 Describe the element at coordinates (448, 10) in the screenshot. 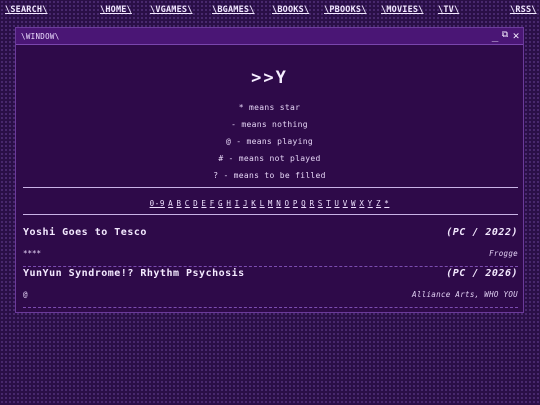

I see `nav-tv-link: \TV\` at that location.